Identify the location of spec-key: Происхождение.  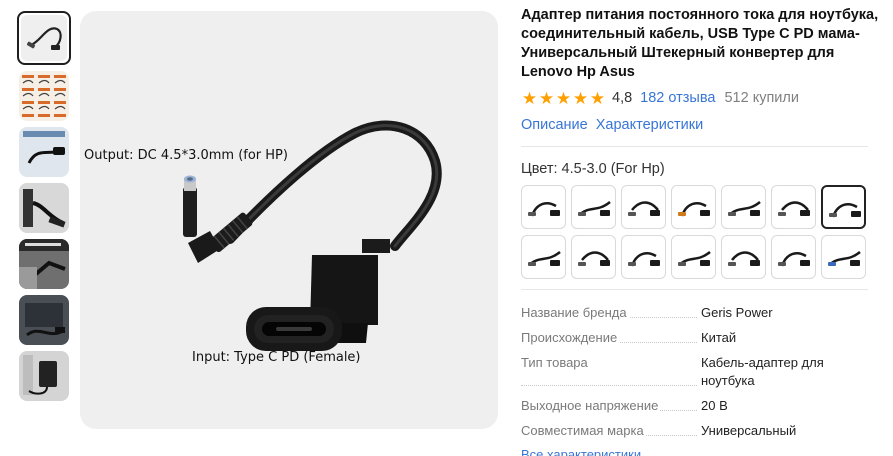
(611, 338).